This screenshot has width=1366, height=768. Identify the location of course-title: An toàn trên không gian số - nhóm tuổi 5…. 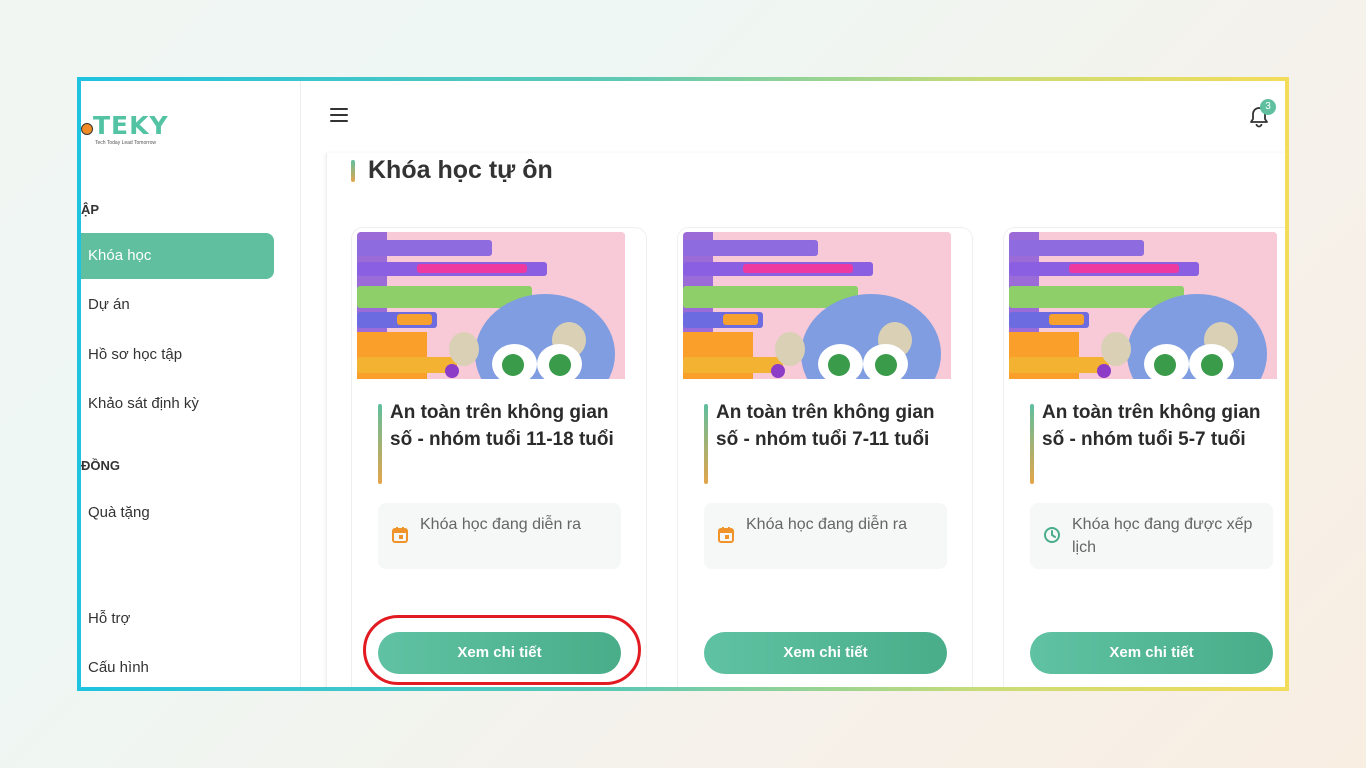
(1158, 426).